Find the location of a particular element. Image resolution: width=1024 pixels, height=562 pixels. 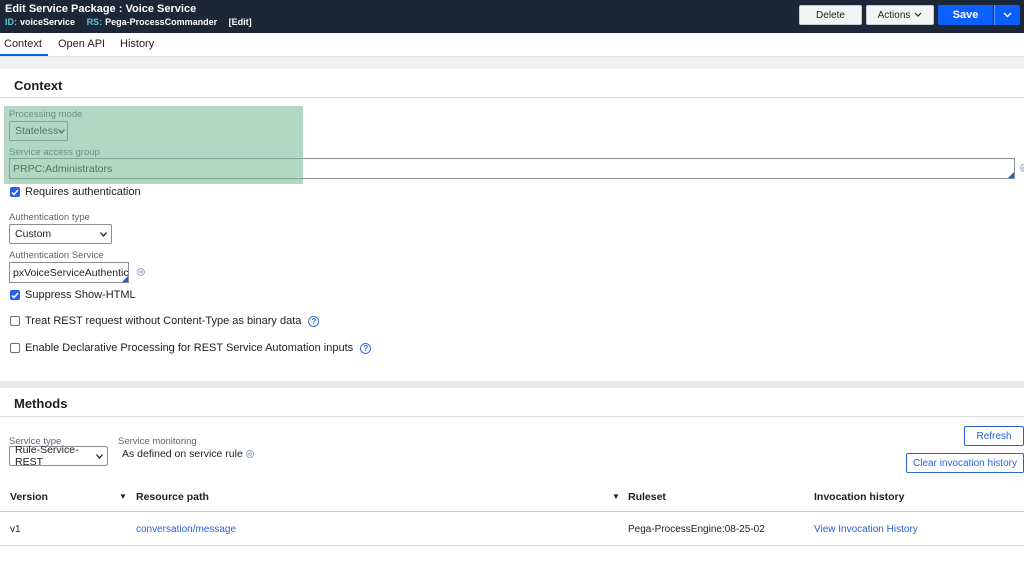

auth-service-label: Authentication Service is located at coordinates (56, 255).